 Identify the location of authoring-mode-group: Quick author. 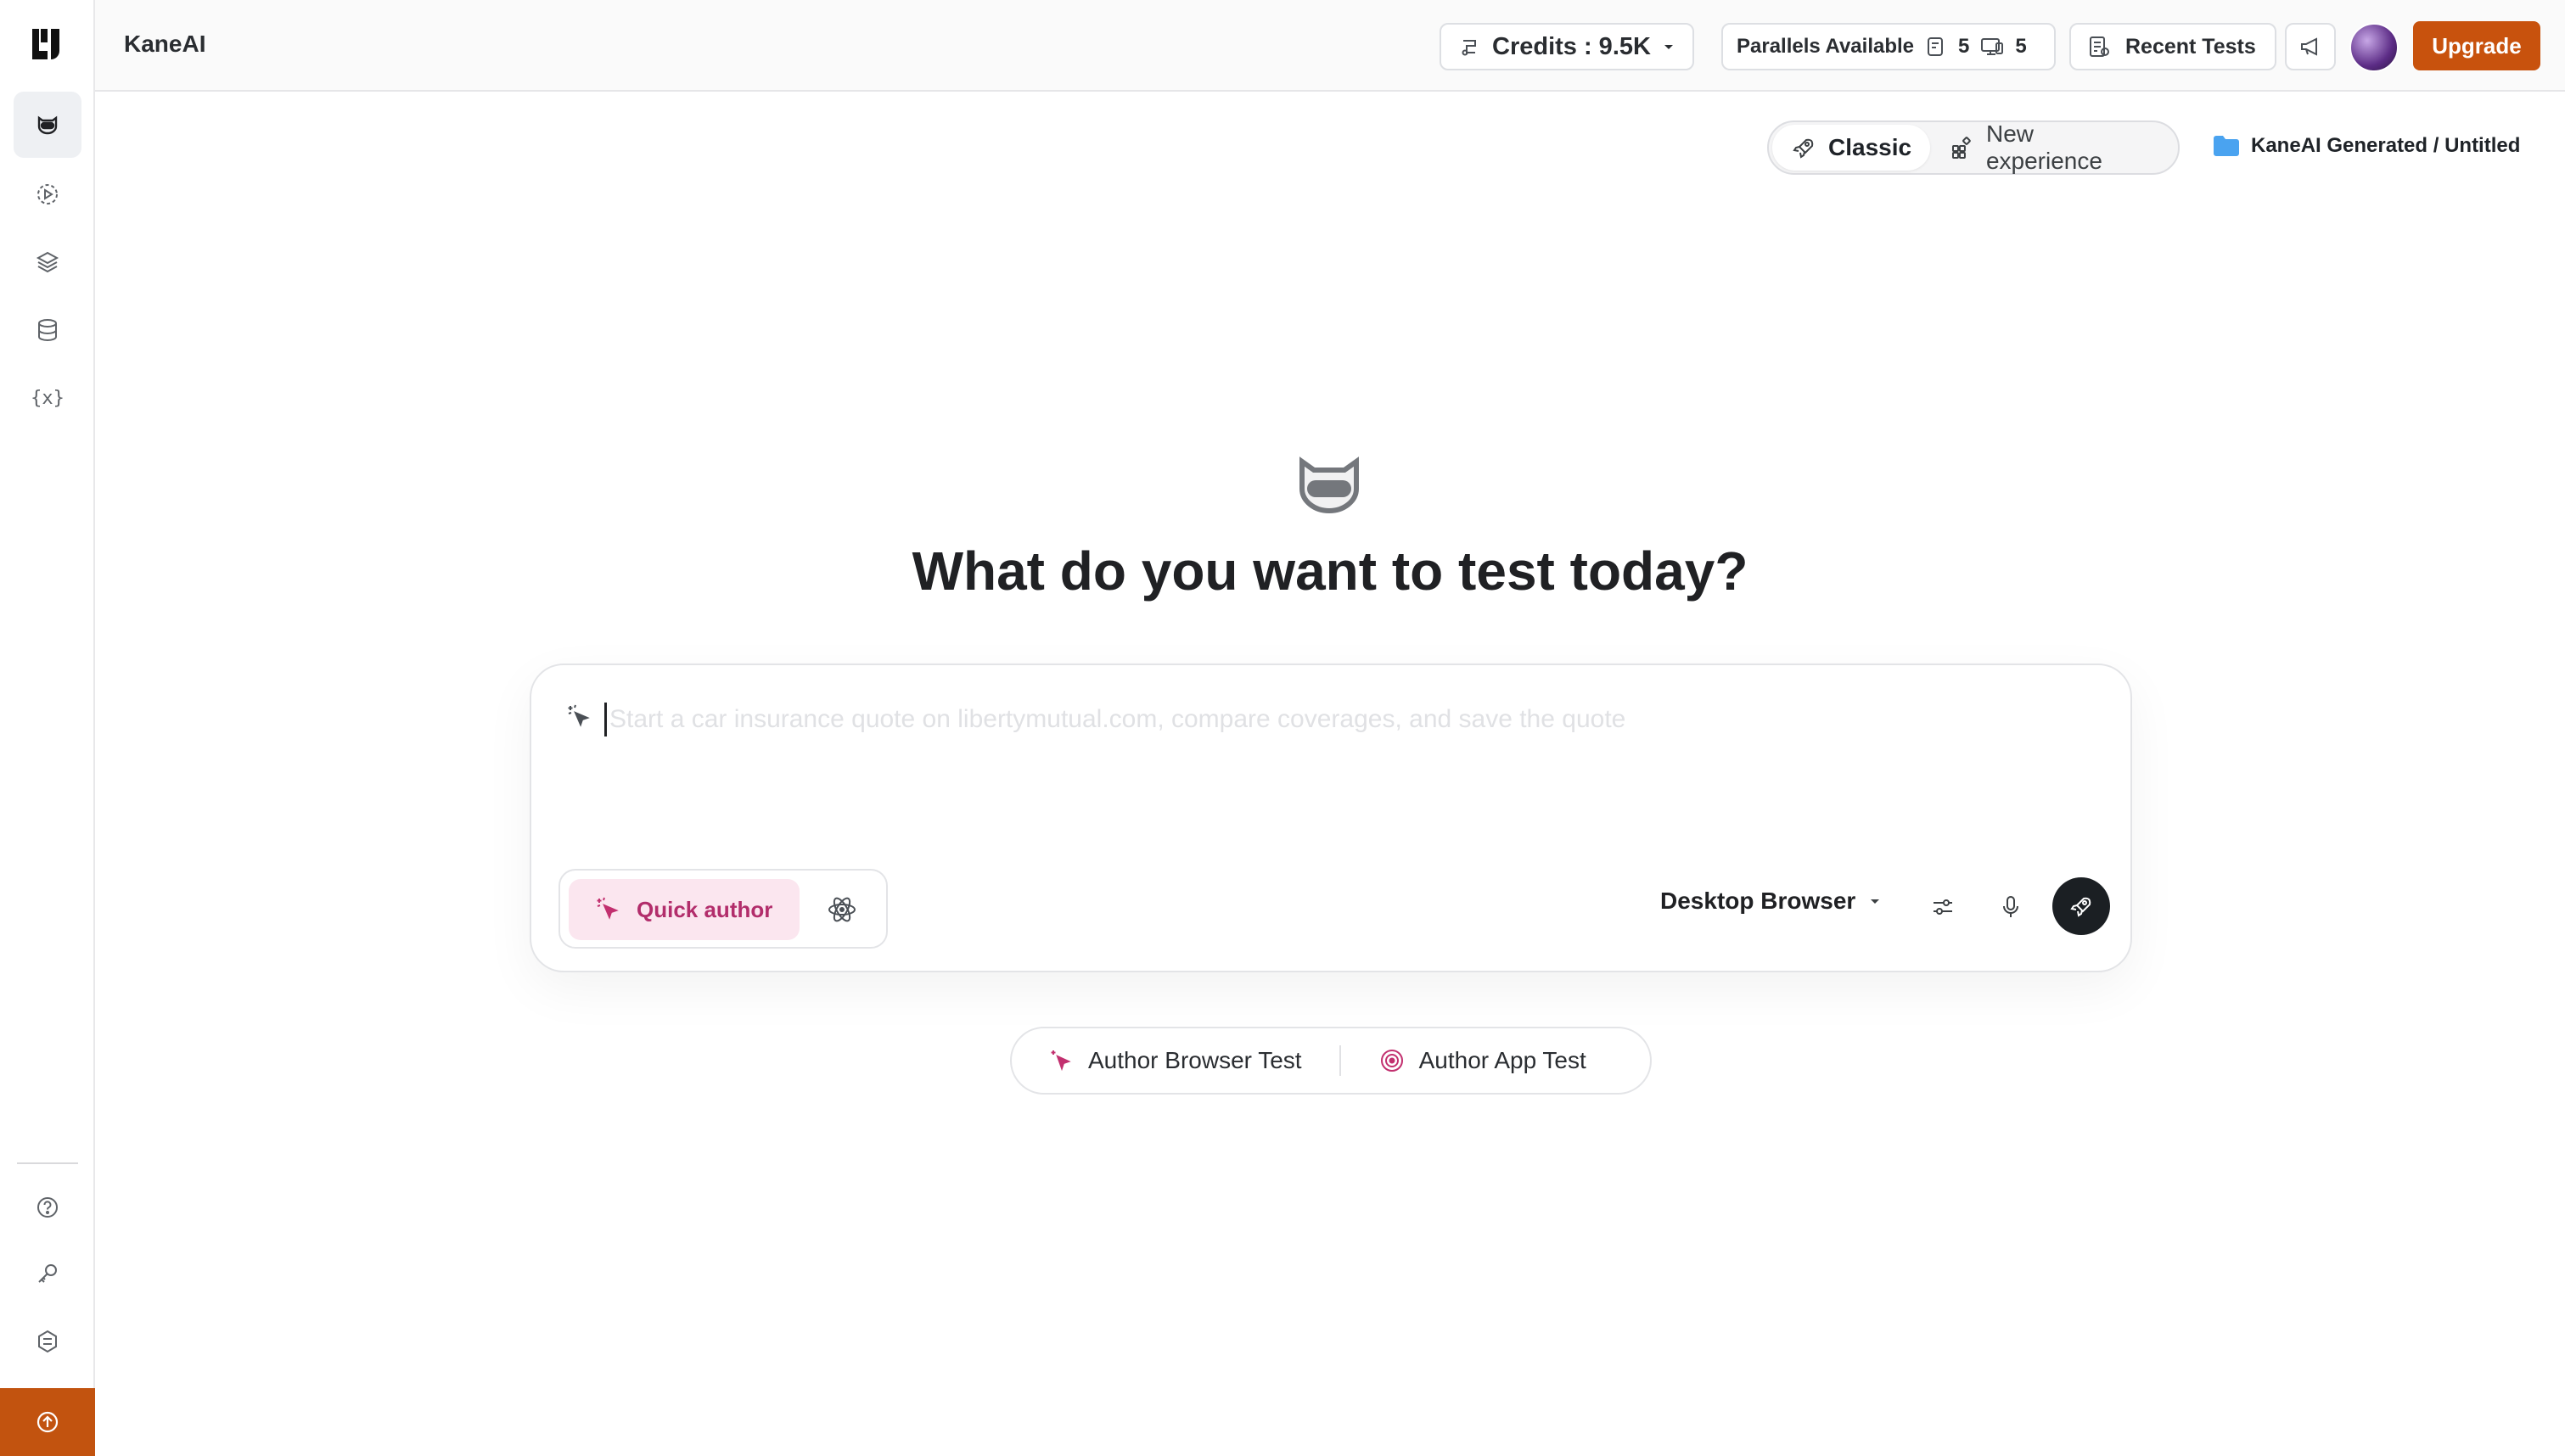
(723, 909).